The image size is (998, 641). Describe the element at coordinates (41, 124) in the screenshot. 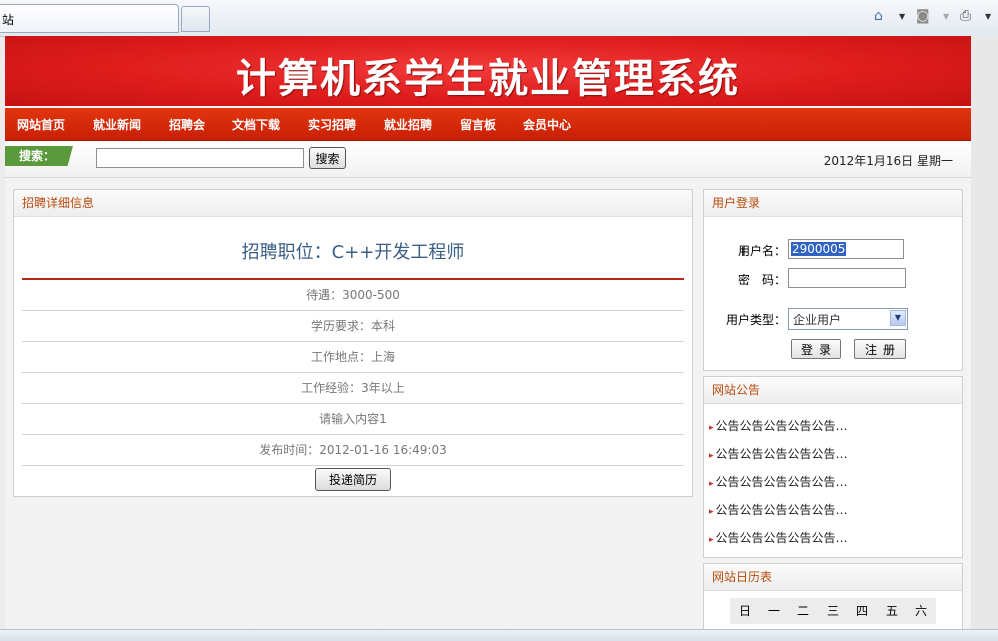

I see `nav-item-home: 网站首页` at that location.